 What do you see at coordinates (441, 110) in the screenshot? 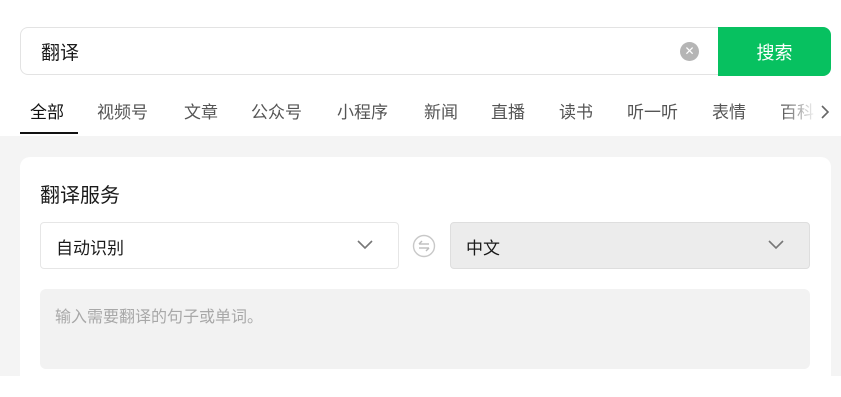
I see `tab-news: 新闻` at bounding box center [441, 110].